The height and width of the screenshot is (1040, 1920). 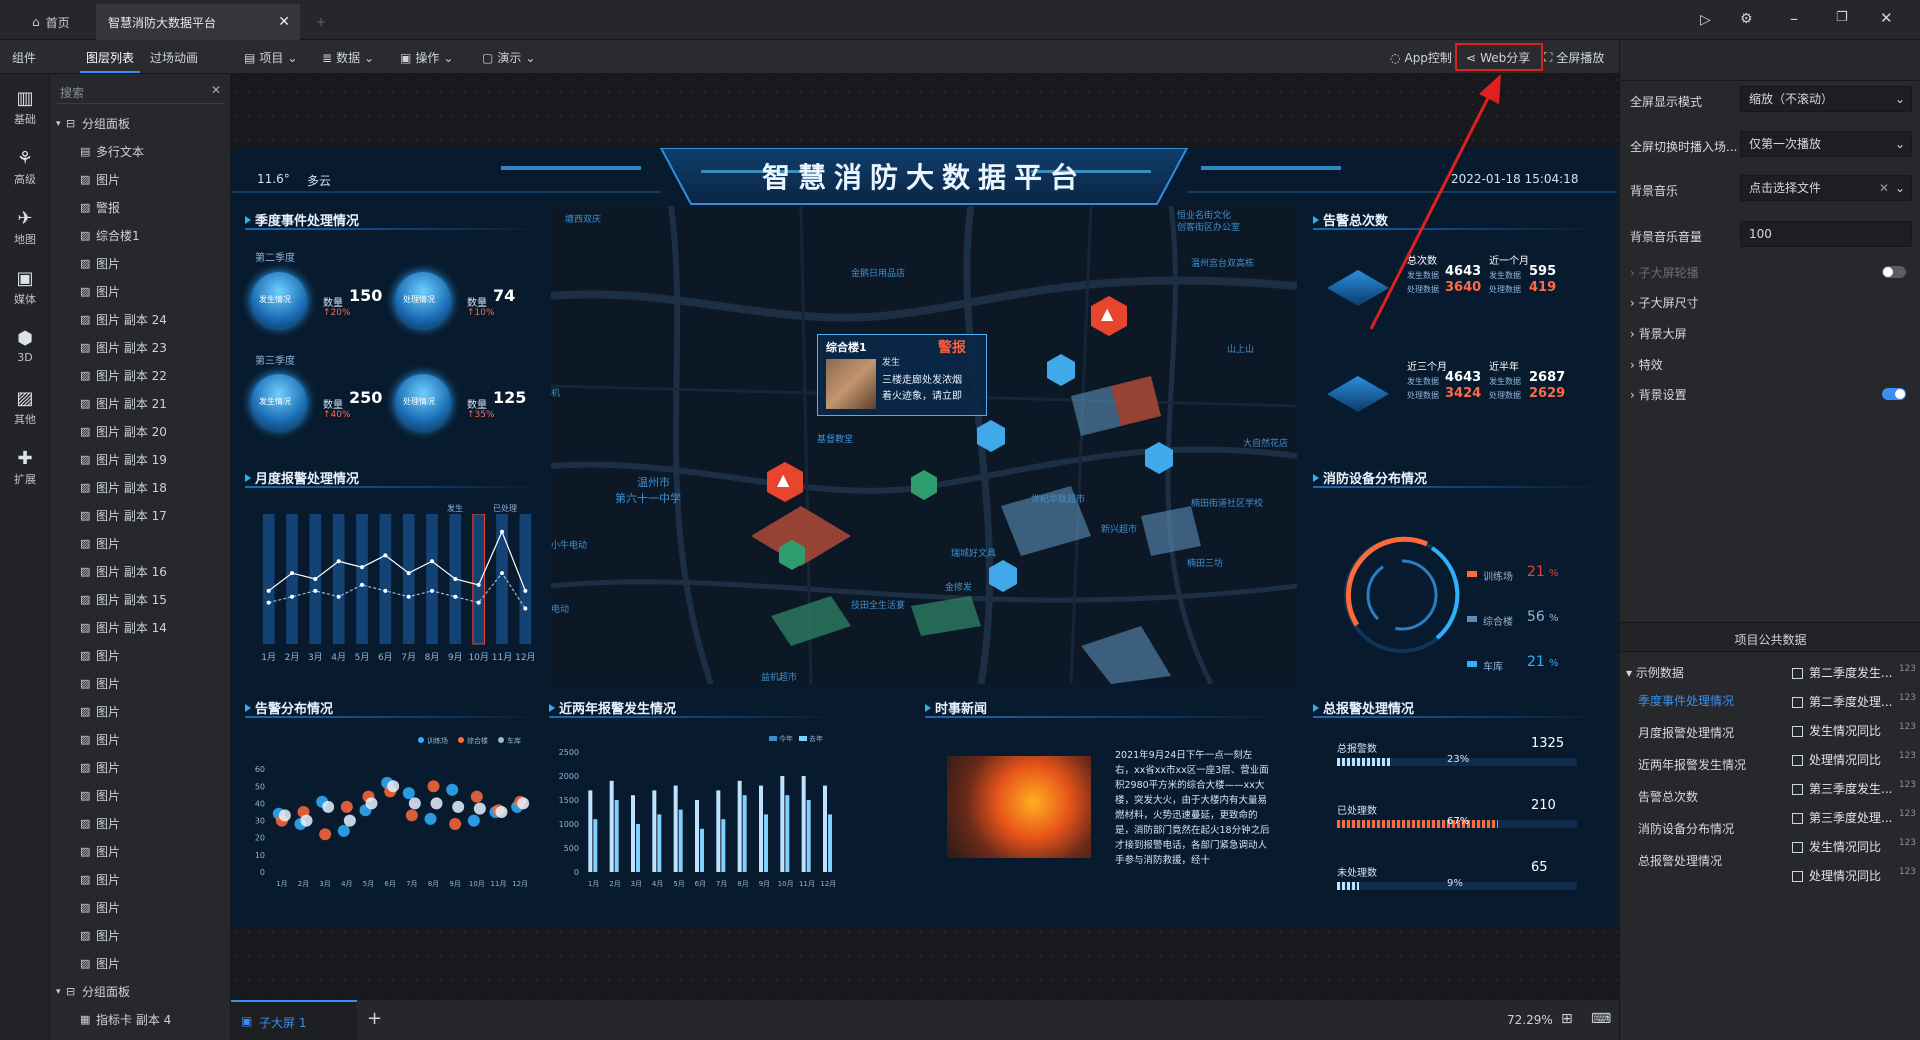 What do you see at coordinates (51, 22) in the screenshot?
I see `tab-home: ⌂ 首页` at bounding box center [51, 22].